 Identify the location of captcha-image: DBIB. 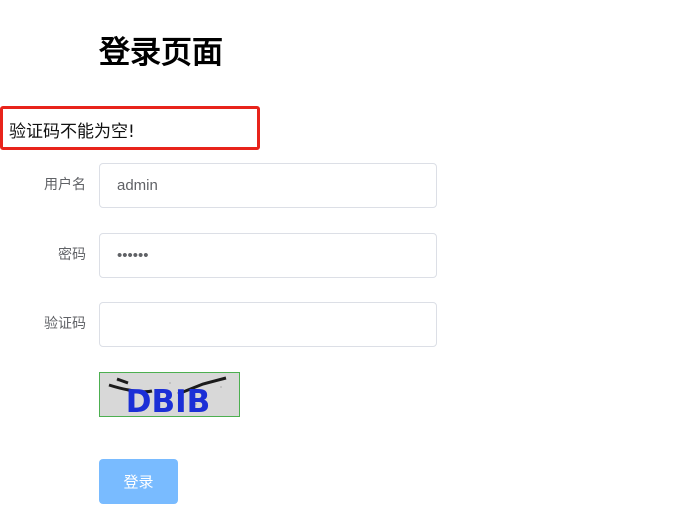
(169, 394).